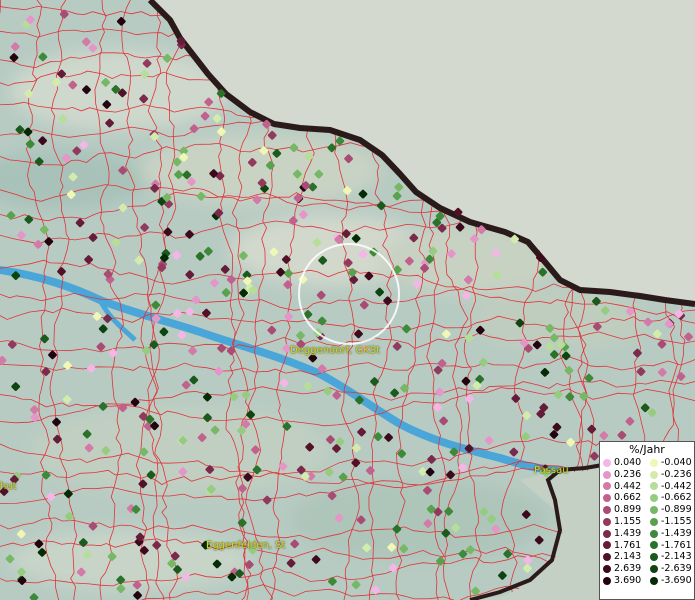  I want to click on legend-value: -0.442, so click(676, 486).